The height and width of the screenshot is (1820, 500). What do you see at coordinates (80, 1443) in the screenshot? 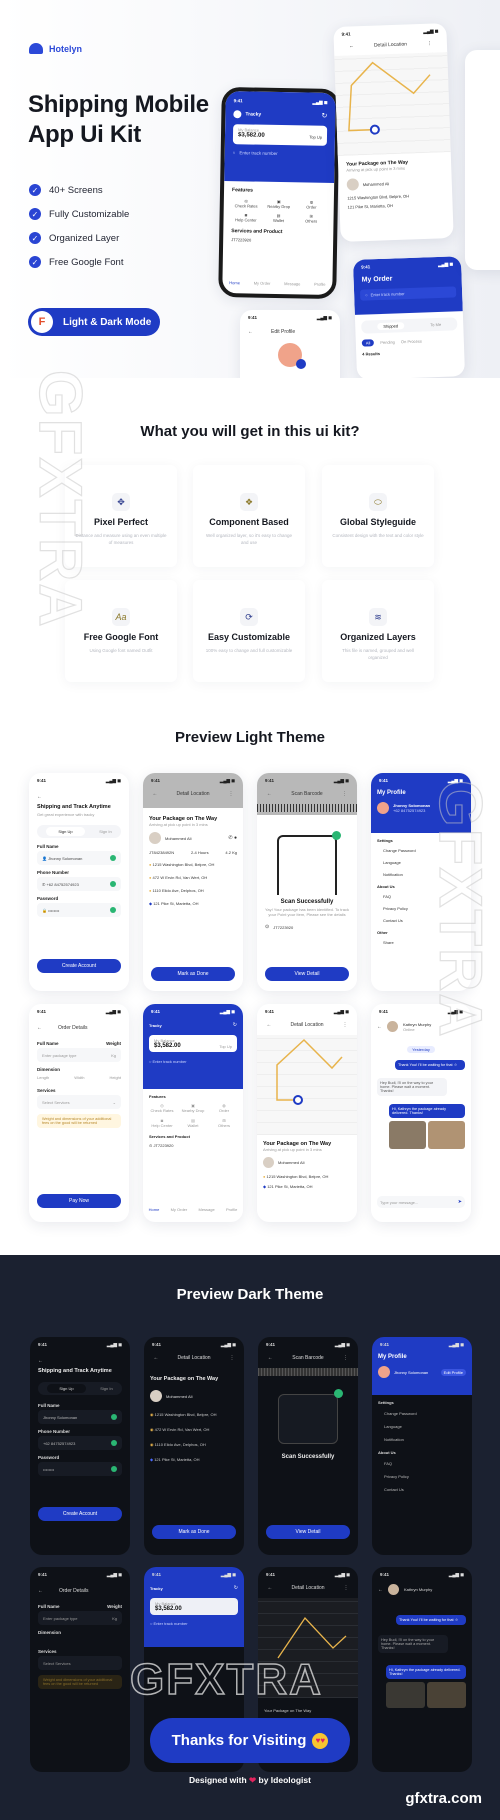
I see `phone-field: +62 84752574923` at bounding box center [80, 1443].